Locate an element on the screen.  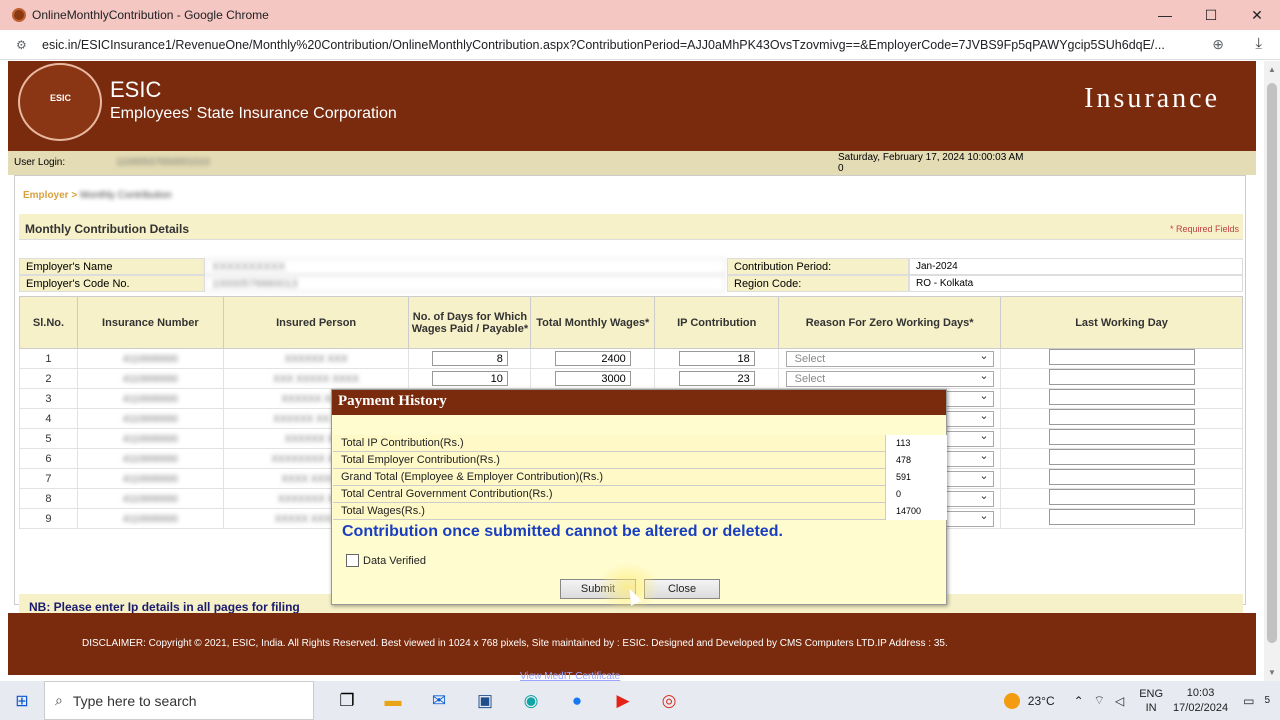
system-tray: 23°C ⌃ ⌔ ◁ ENG IN 10:03 17/02/2024 ▭ 5 is located at coordinates (1141, 700).